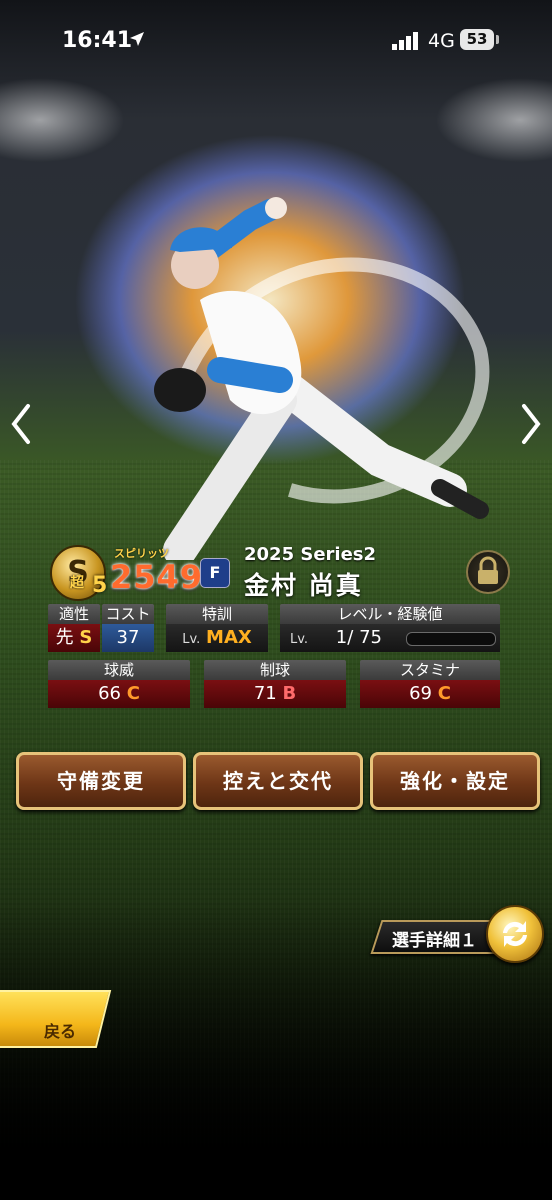  Describe the element at coordinates (86, 637) in the screenshot. I see `aptitude-grade: S` at that location.